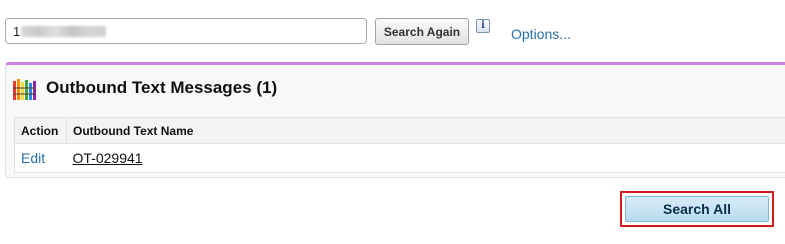  What do you see at coordinates (24, 89) in the screenshot?
I see `colorful-grid-icon` at bounding box center [24, 89].